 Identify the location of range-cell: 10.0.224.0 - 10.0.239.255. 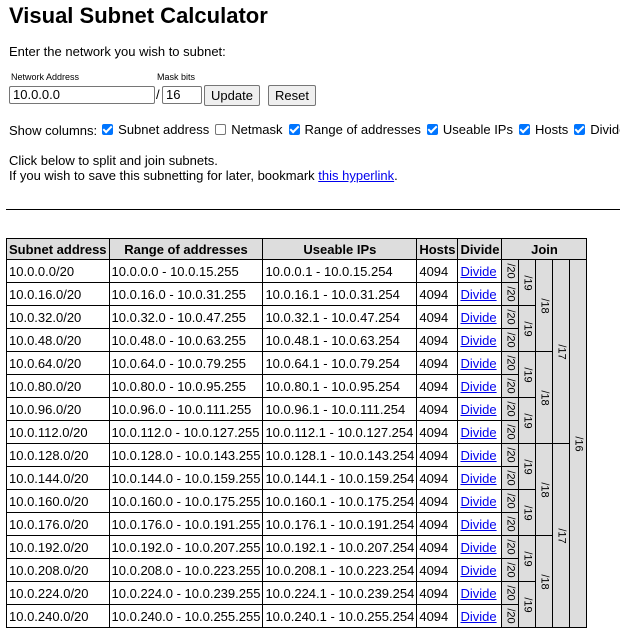
(186, 593).